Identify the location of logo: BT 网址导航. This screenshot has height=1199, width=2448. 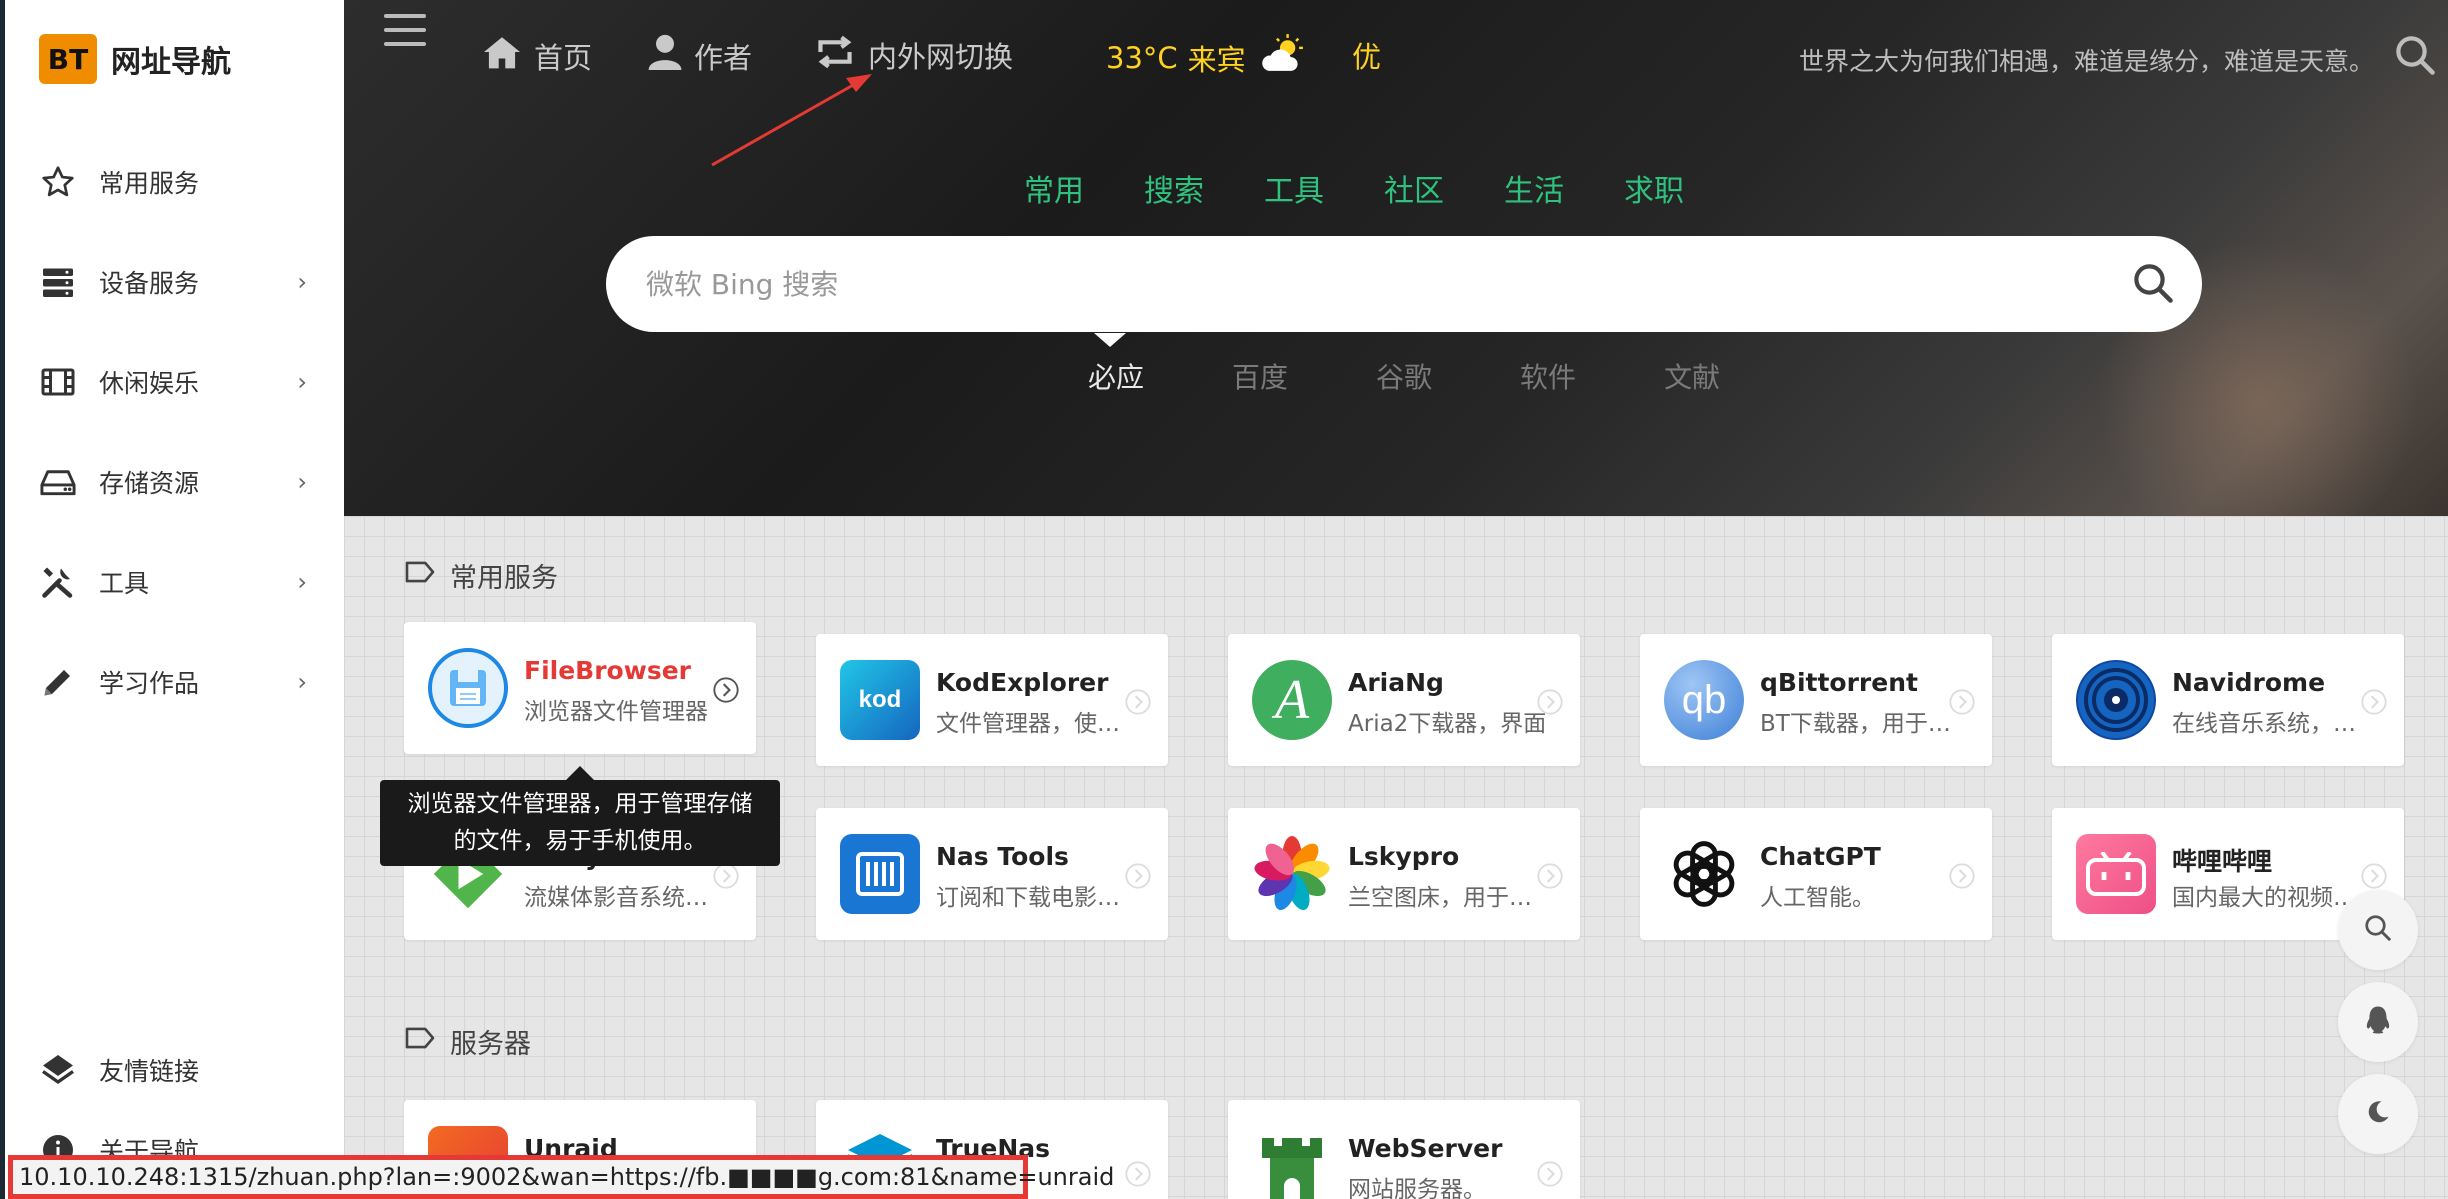
(135, 59).